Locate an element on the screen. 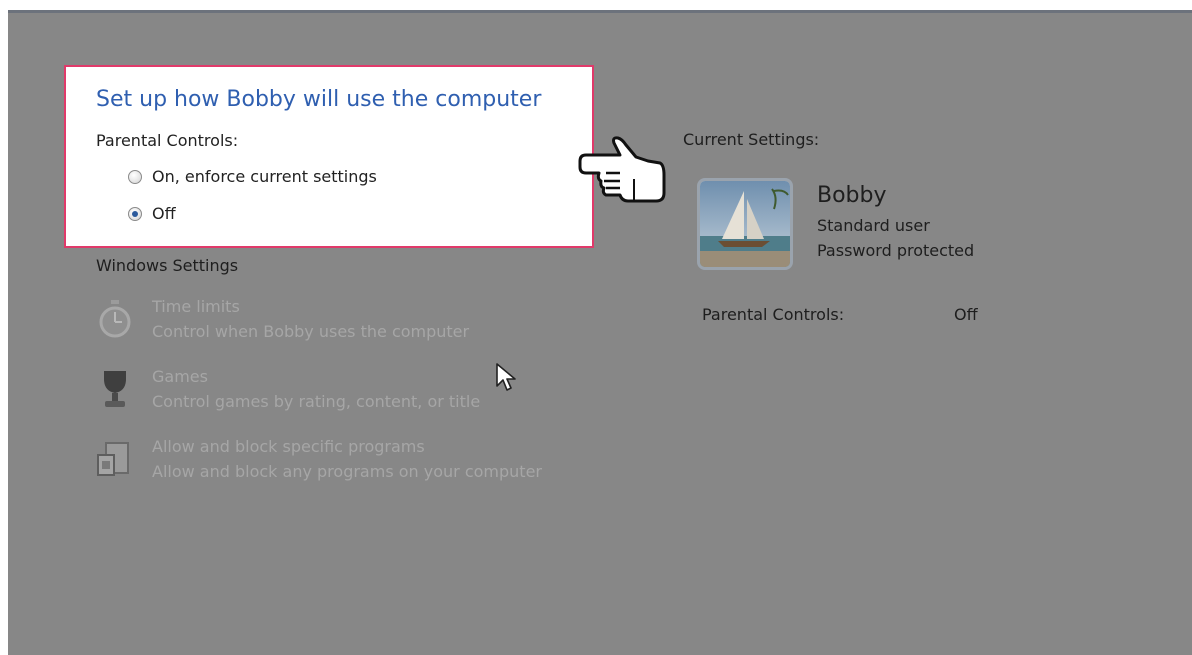 Image resolution: width=1192 pixels, height=655 pixels. radio-option-off: Off is located at coordinates (152, 213).